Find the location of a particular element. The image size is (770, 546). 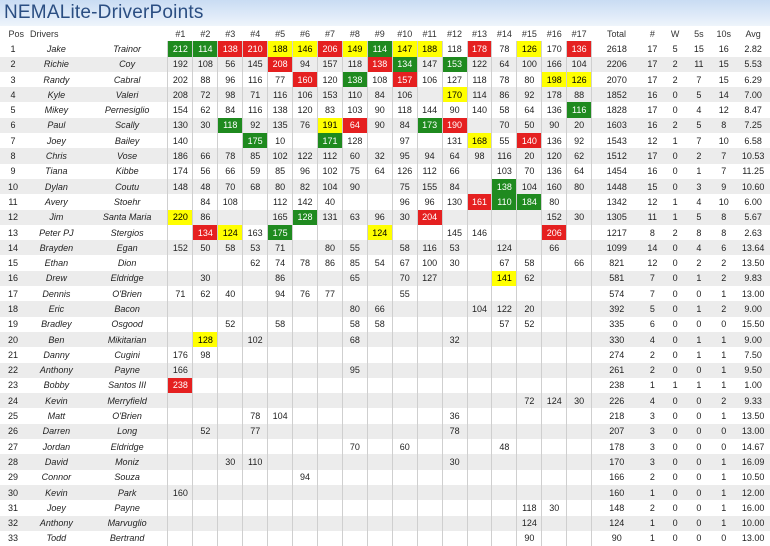

total-cell: 1217 is located at coordinates (616, 232).